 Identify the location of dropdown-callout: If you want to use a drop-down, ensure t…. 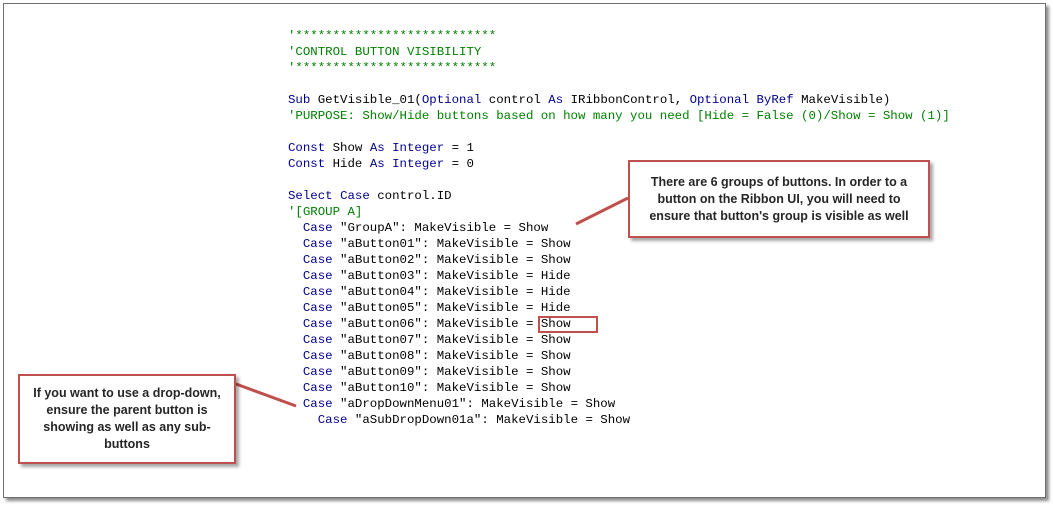
(127, 419).